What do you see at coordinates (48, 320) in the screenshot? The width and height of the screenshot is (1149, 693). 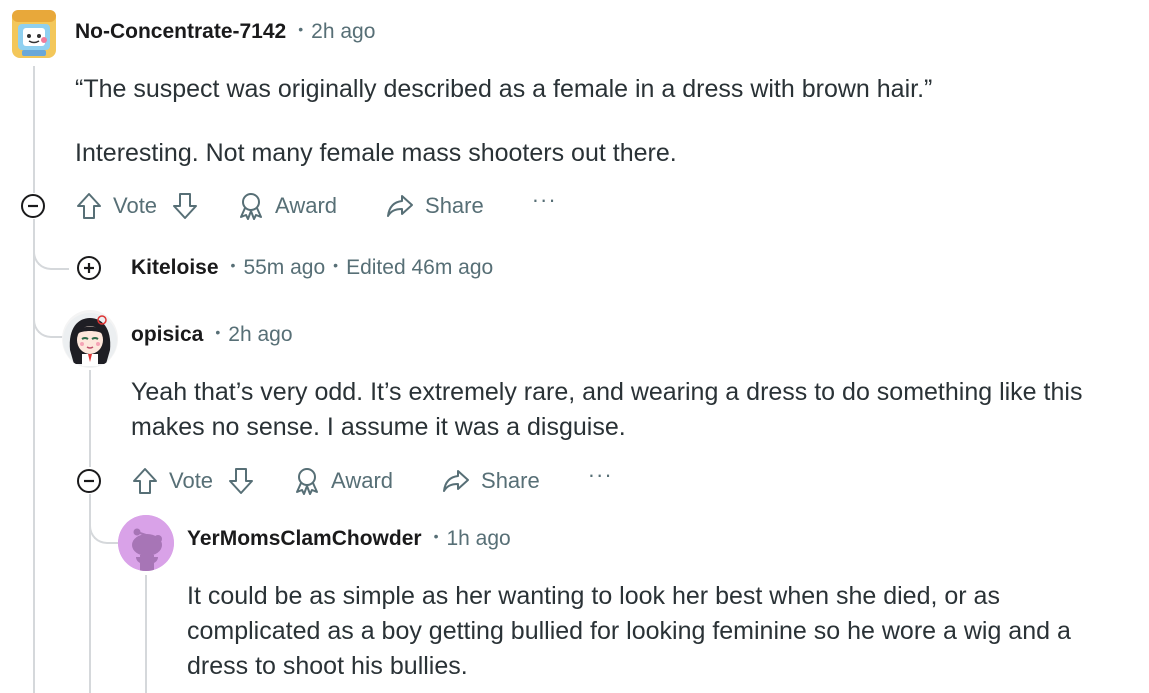 I see `thread-elbow-opisica` at bounding box center [48, 320].